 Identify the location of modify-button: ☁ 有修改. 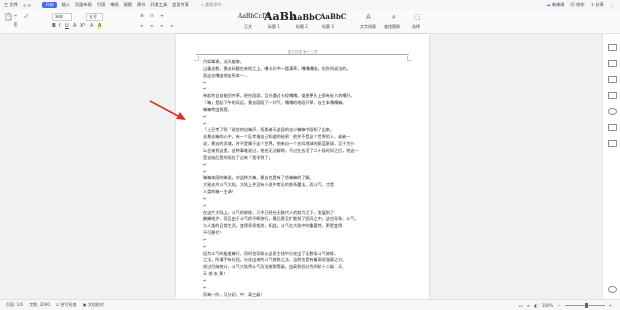
(555, 5).